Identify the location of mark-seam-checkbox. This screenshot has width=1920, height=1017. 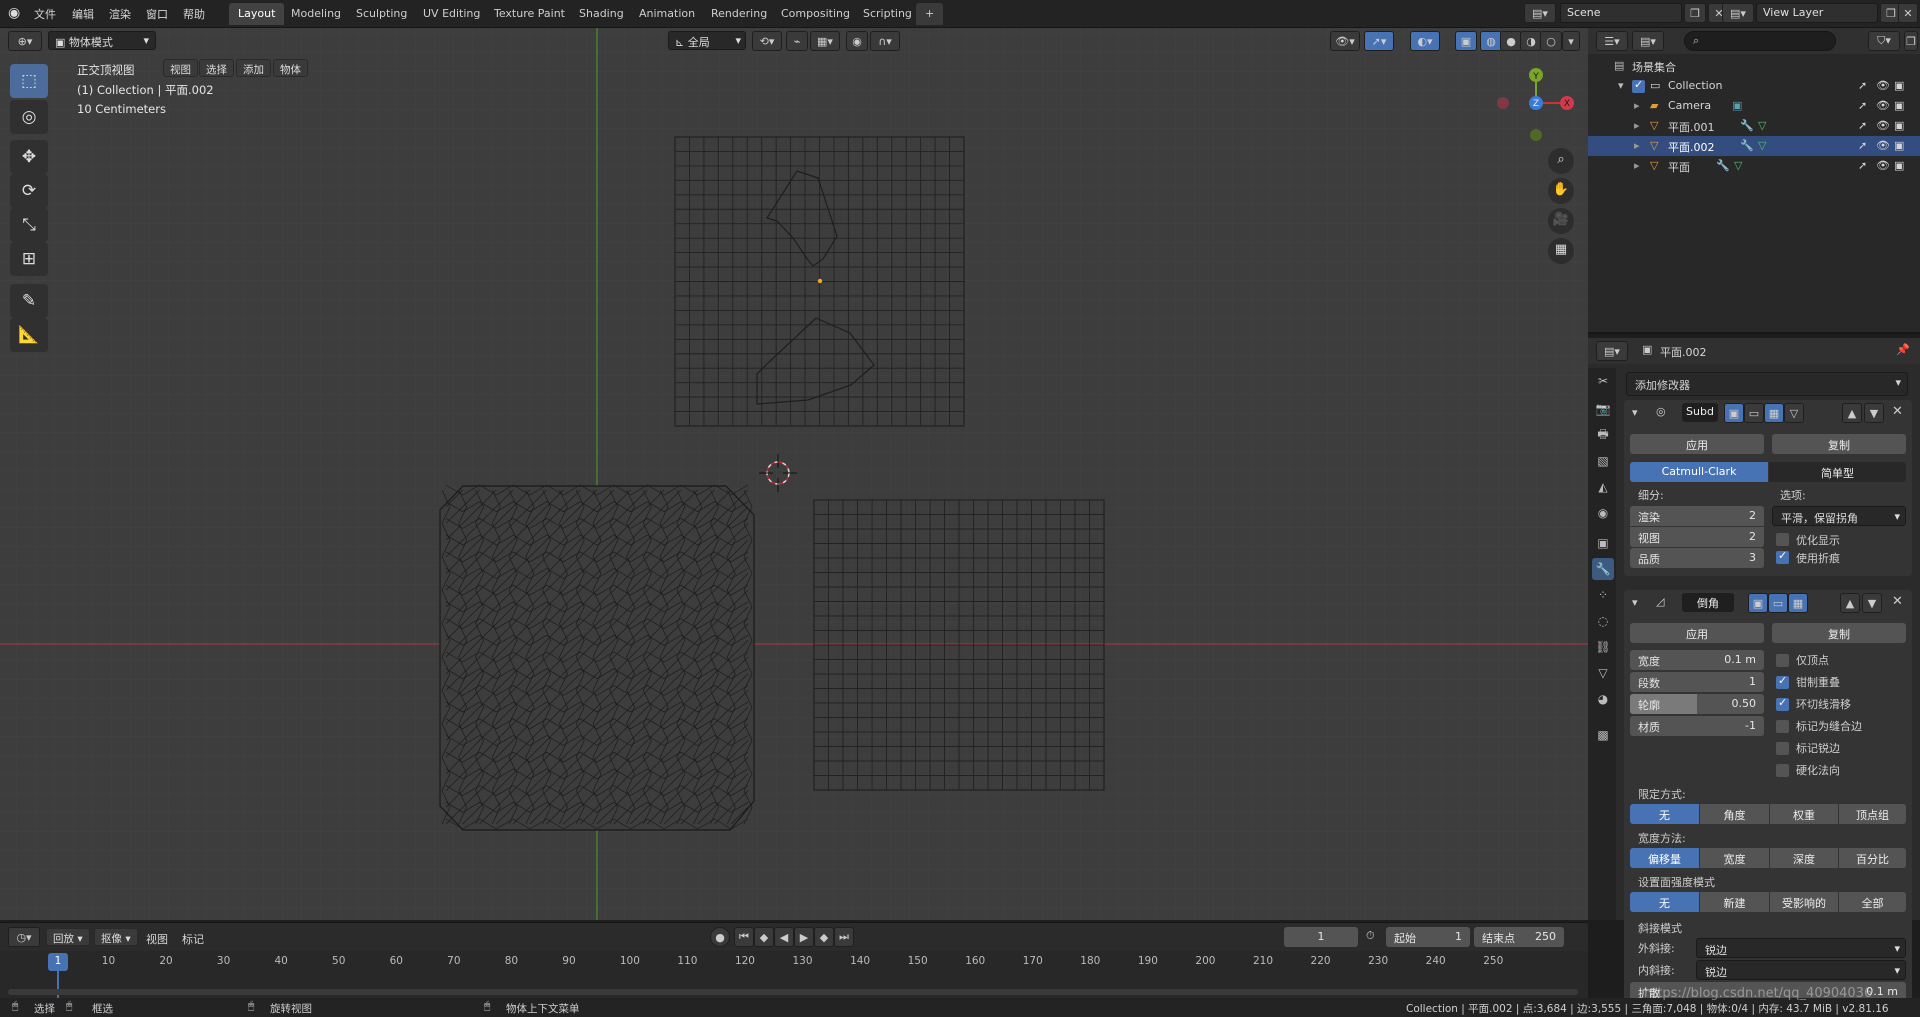
(1782, 726).